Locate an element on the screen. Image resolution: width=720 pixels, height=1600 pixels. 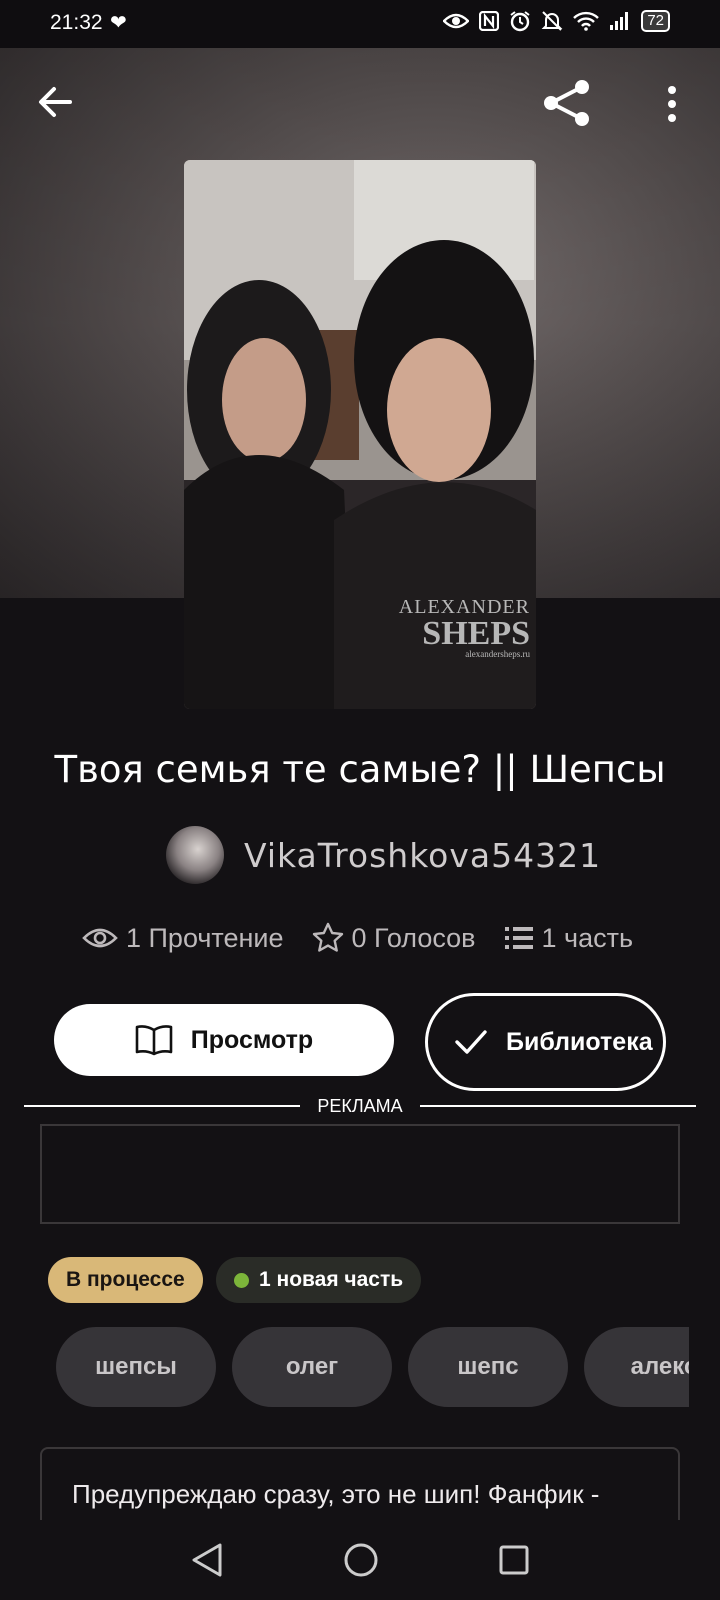
book-icon is located at coordinates (154, 1040).